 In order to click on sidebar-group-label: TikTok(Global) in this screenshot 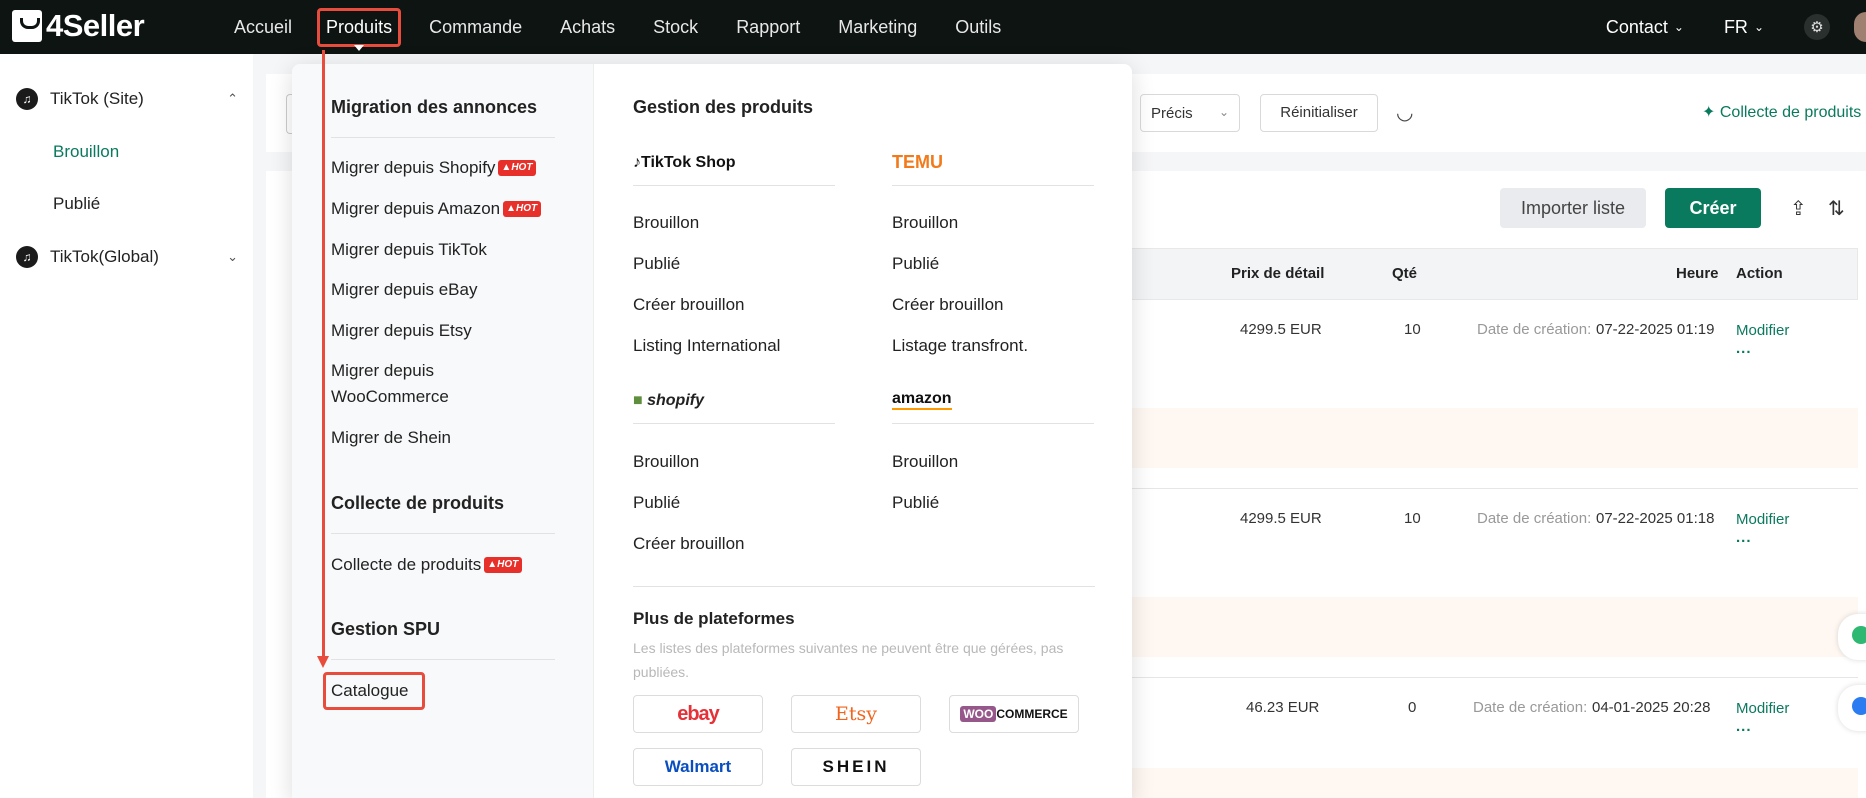, I will do `click(104, 256)`.